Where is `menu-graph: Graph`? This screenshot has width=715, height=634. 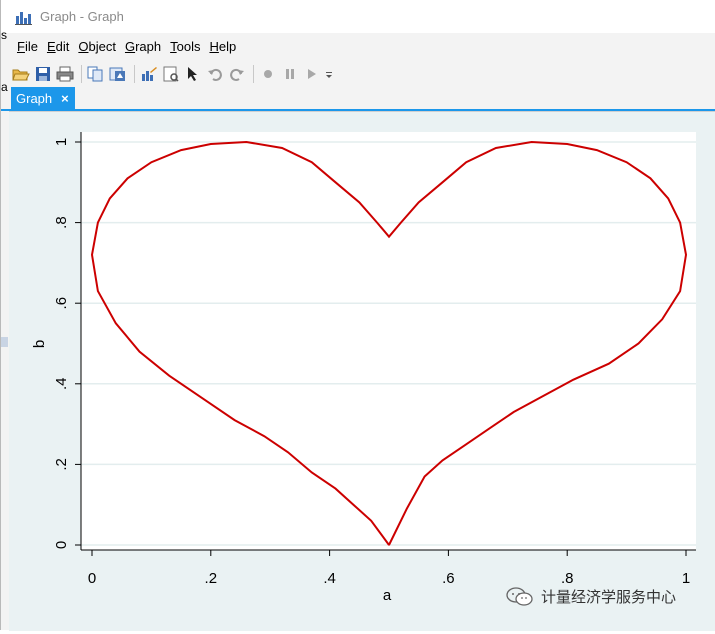 menu-graph: Graph is located at coordinates (147, 46).